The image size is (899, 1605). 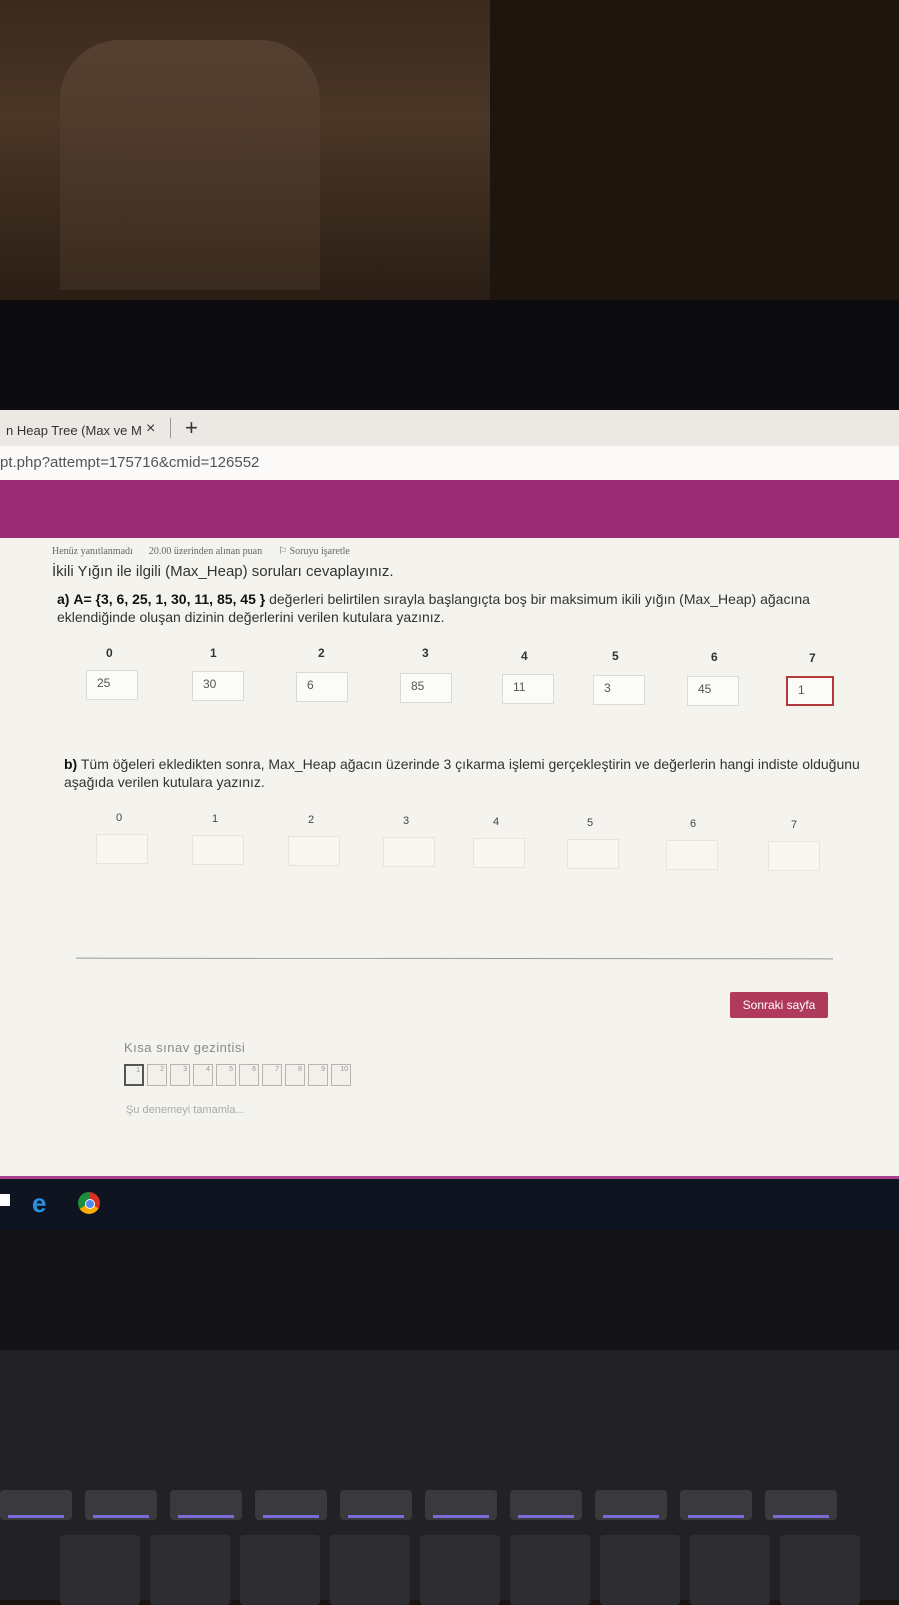 What do you see at coordinates (150, 429) in the screenshot?
I see `close-icon: ×` at bounding box center [150, 429].